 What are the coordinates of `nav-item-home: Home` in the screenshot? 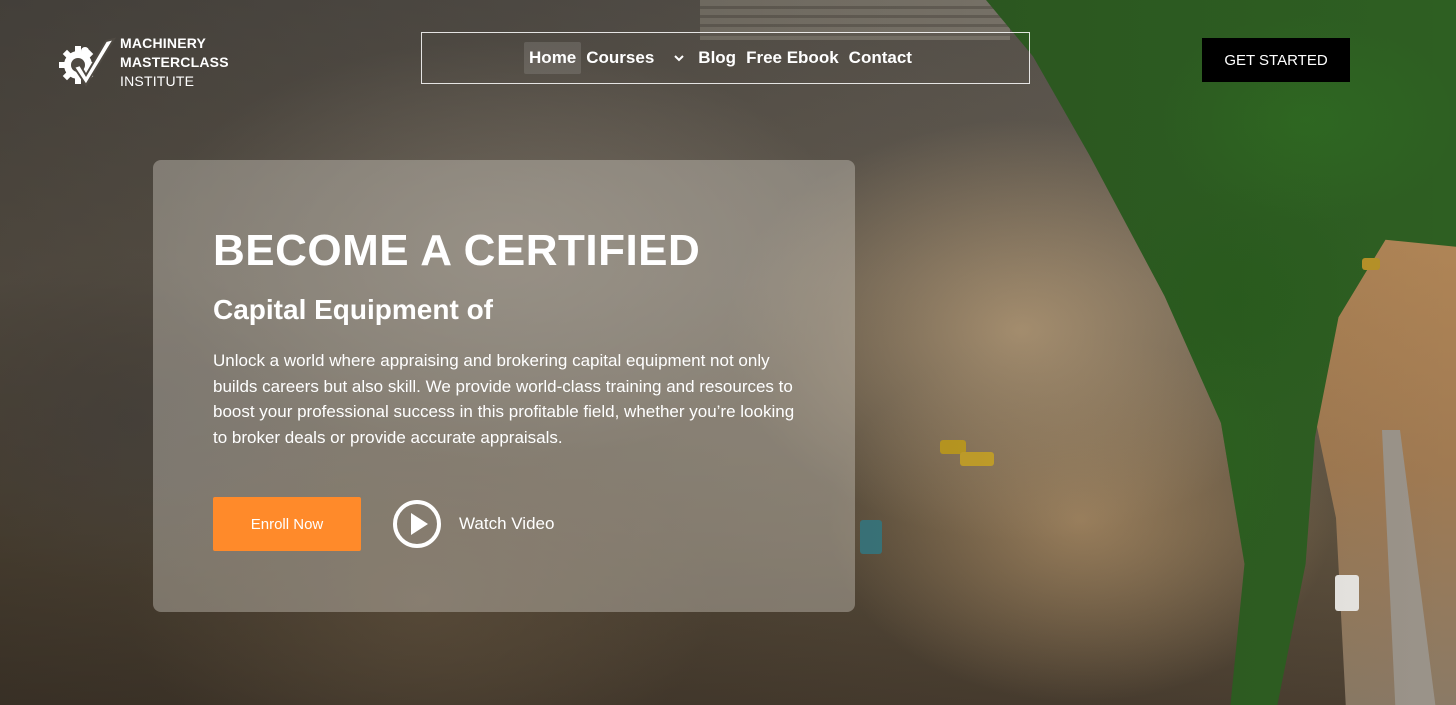 It's located at (553, 58).